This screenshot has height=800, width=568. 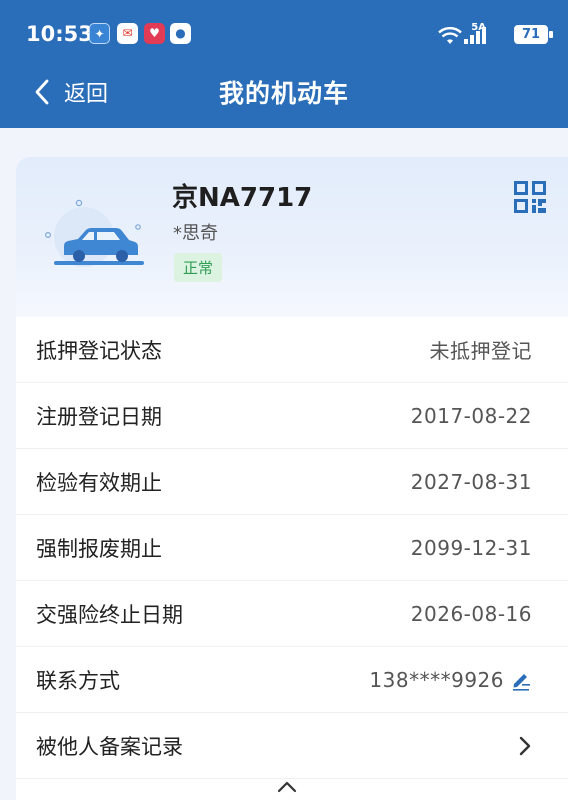 What do you see at coordinates (525, 745) in the screenshot?
I see `chevron-right-icon` at bounding box center [525, 745].